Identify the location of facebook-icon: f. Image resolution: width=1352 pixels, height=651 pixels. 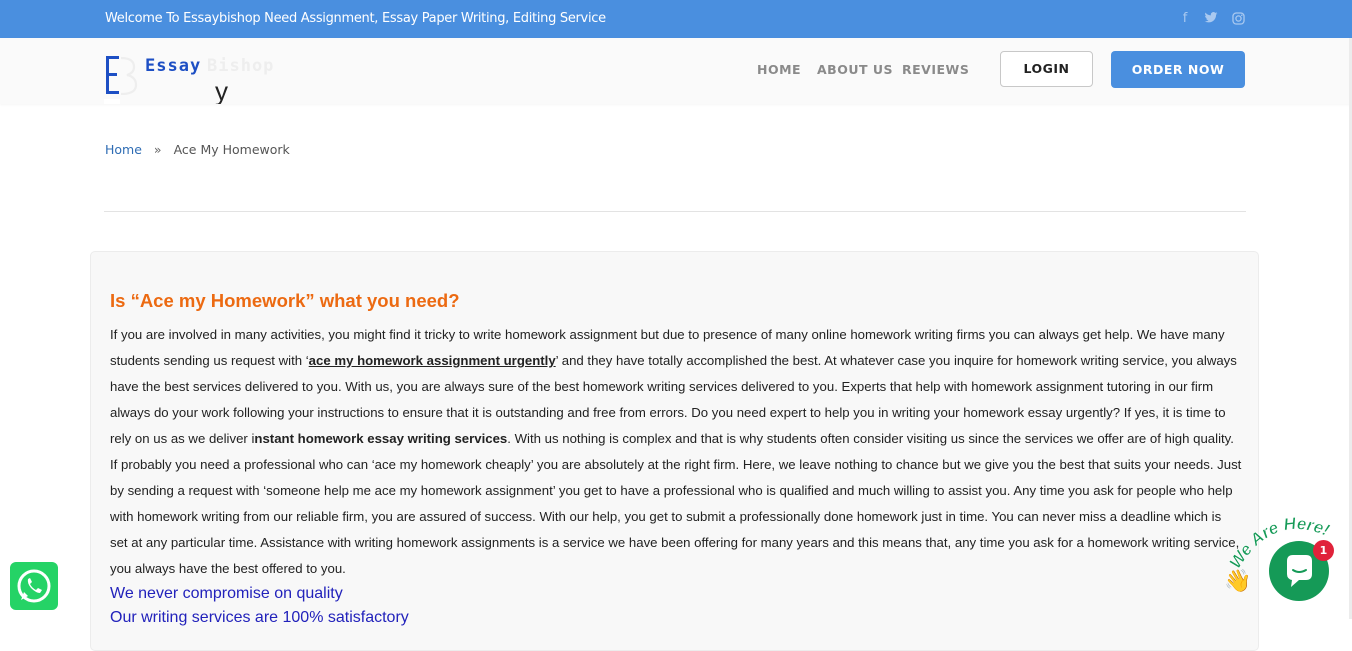
(1185, 19).